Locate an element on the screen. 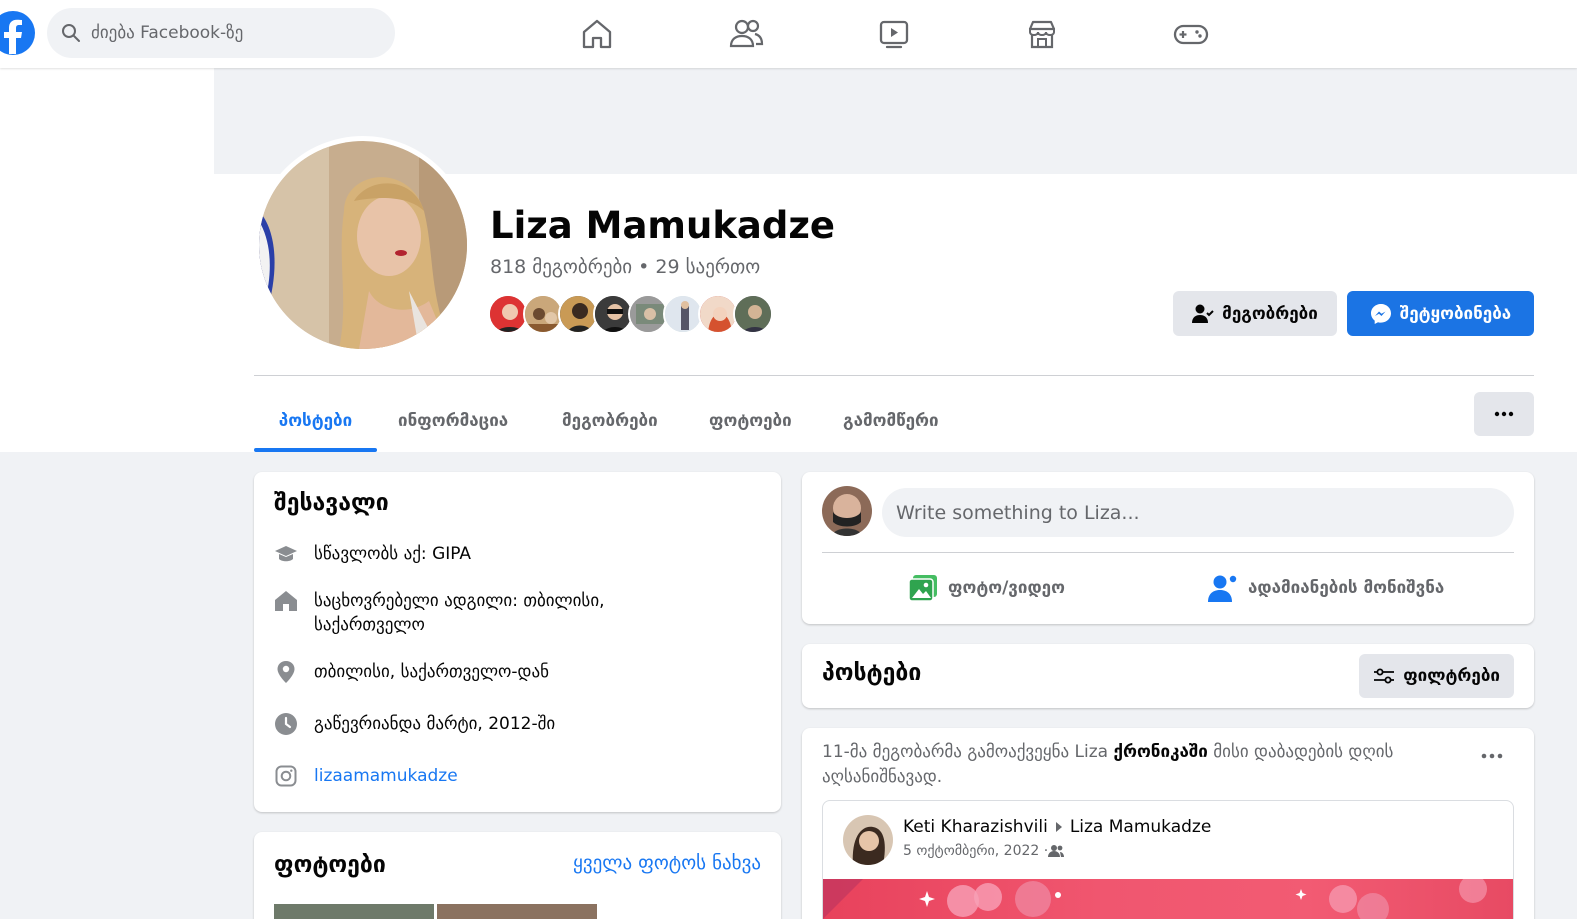 This screenshot has width=1577, height=919. messenger-icon is located at coordinates (1381, 314).